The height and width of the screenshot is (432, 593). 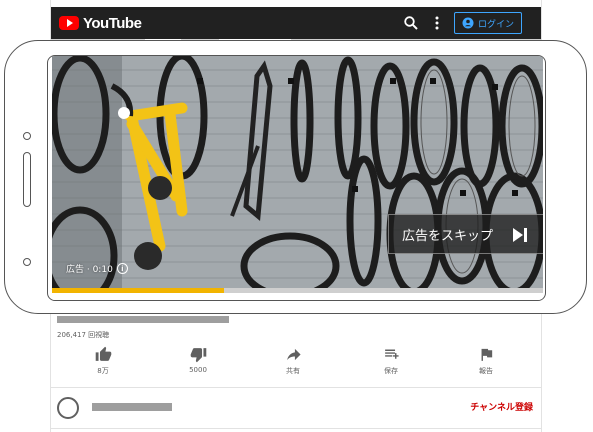 I want to click on dislike-button: 5000, so click(x=198, y=360).